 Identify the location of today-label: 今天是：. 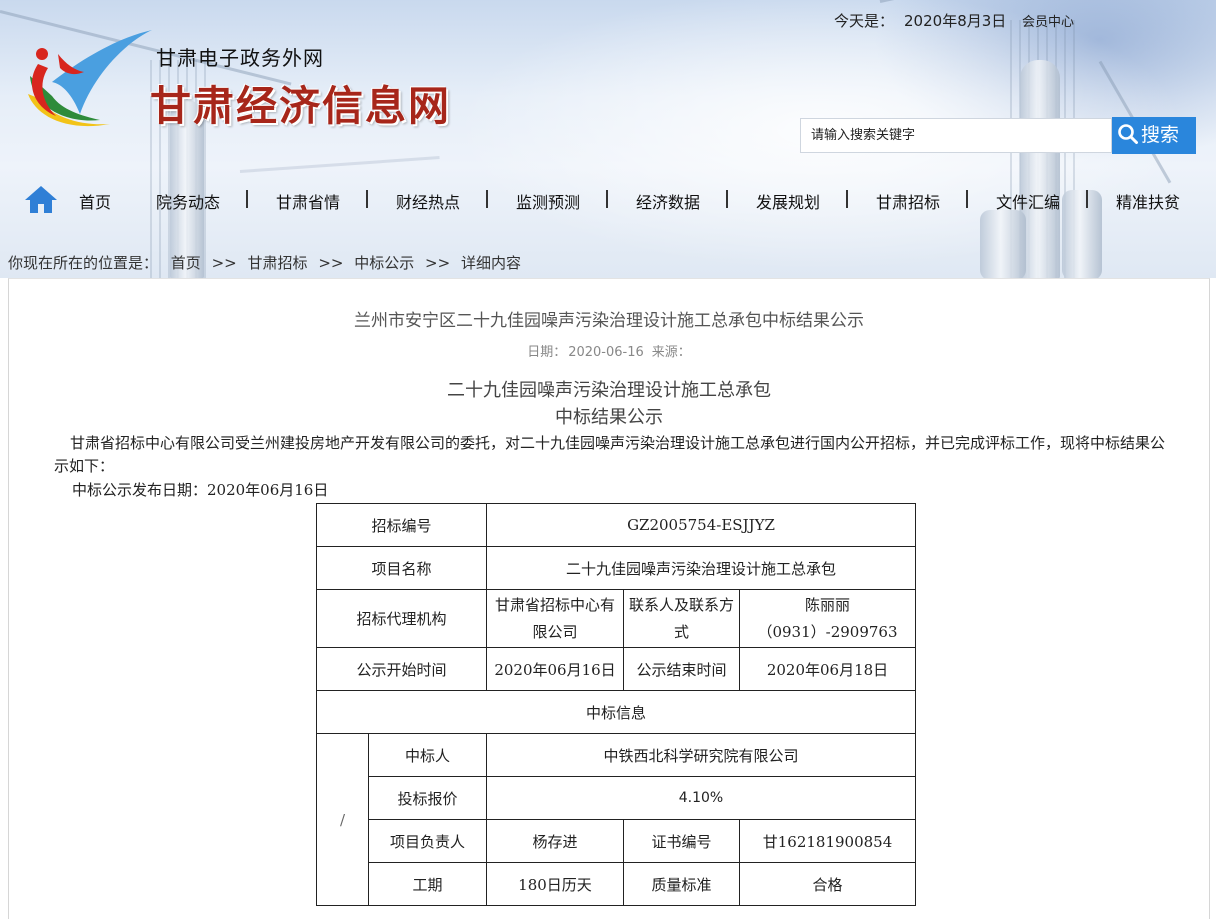
(864, 21).